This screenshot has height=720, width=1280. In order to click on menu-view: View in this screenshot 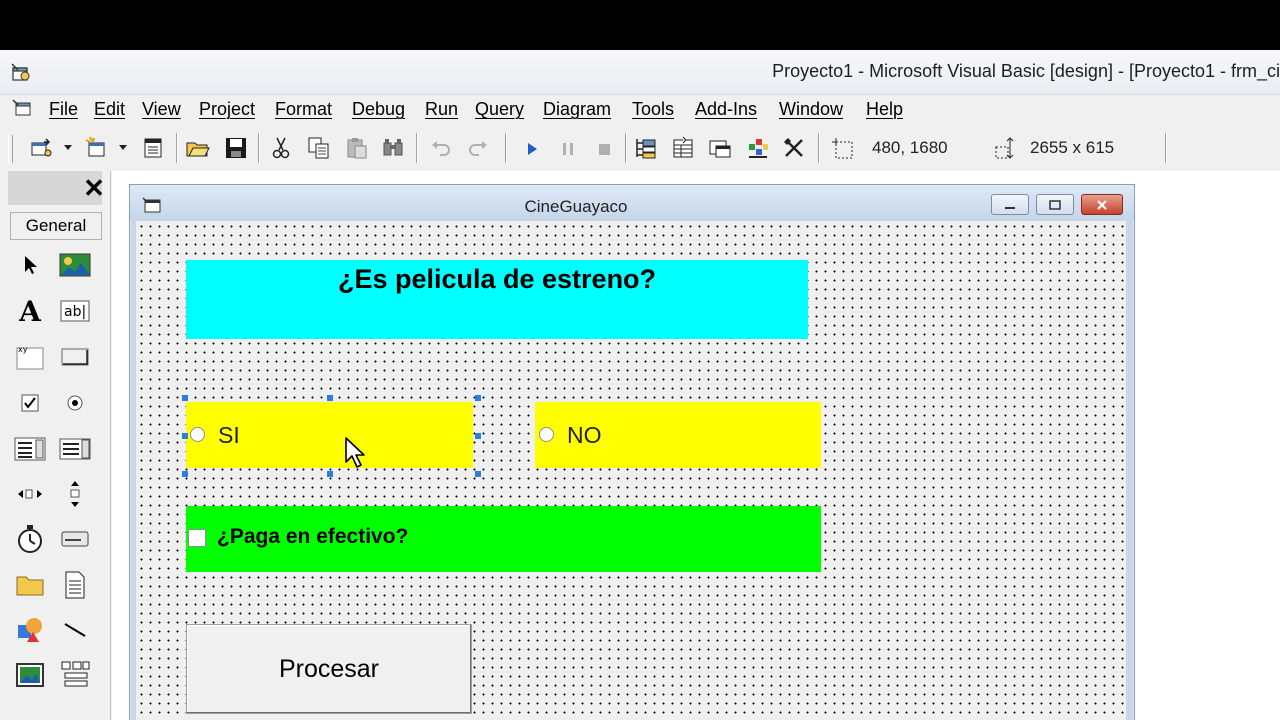, I will do `click(161, 109)`.